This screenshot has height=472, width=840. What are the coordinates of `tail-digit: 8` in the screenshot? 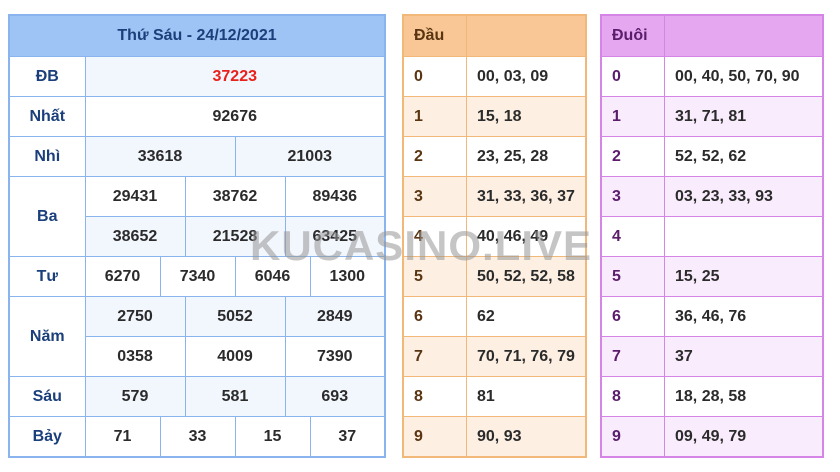 It's located at (632, 396).